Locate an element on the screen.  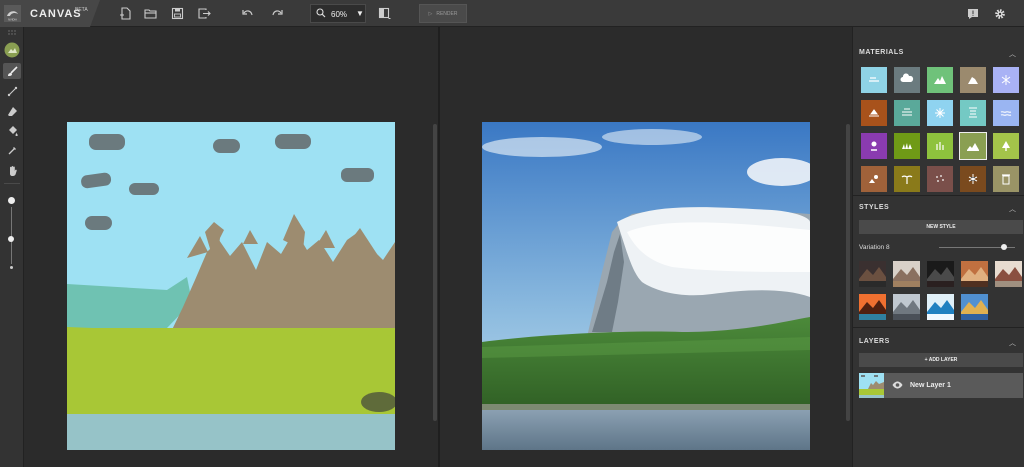
redo-button is located at coordinates (277, 13).